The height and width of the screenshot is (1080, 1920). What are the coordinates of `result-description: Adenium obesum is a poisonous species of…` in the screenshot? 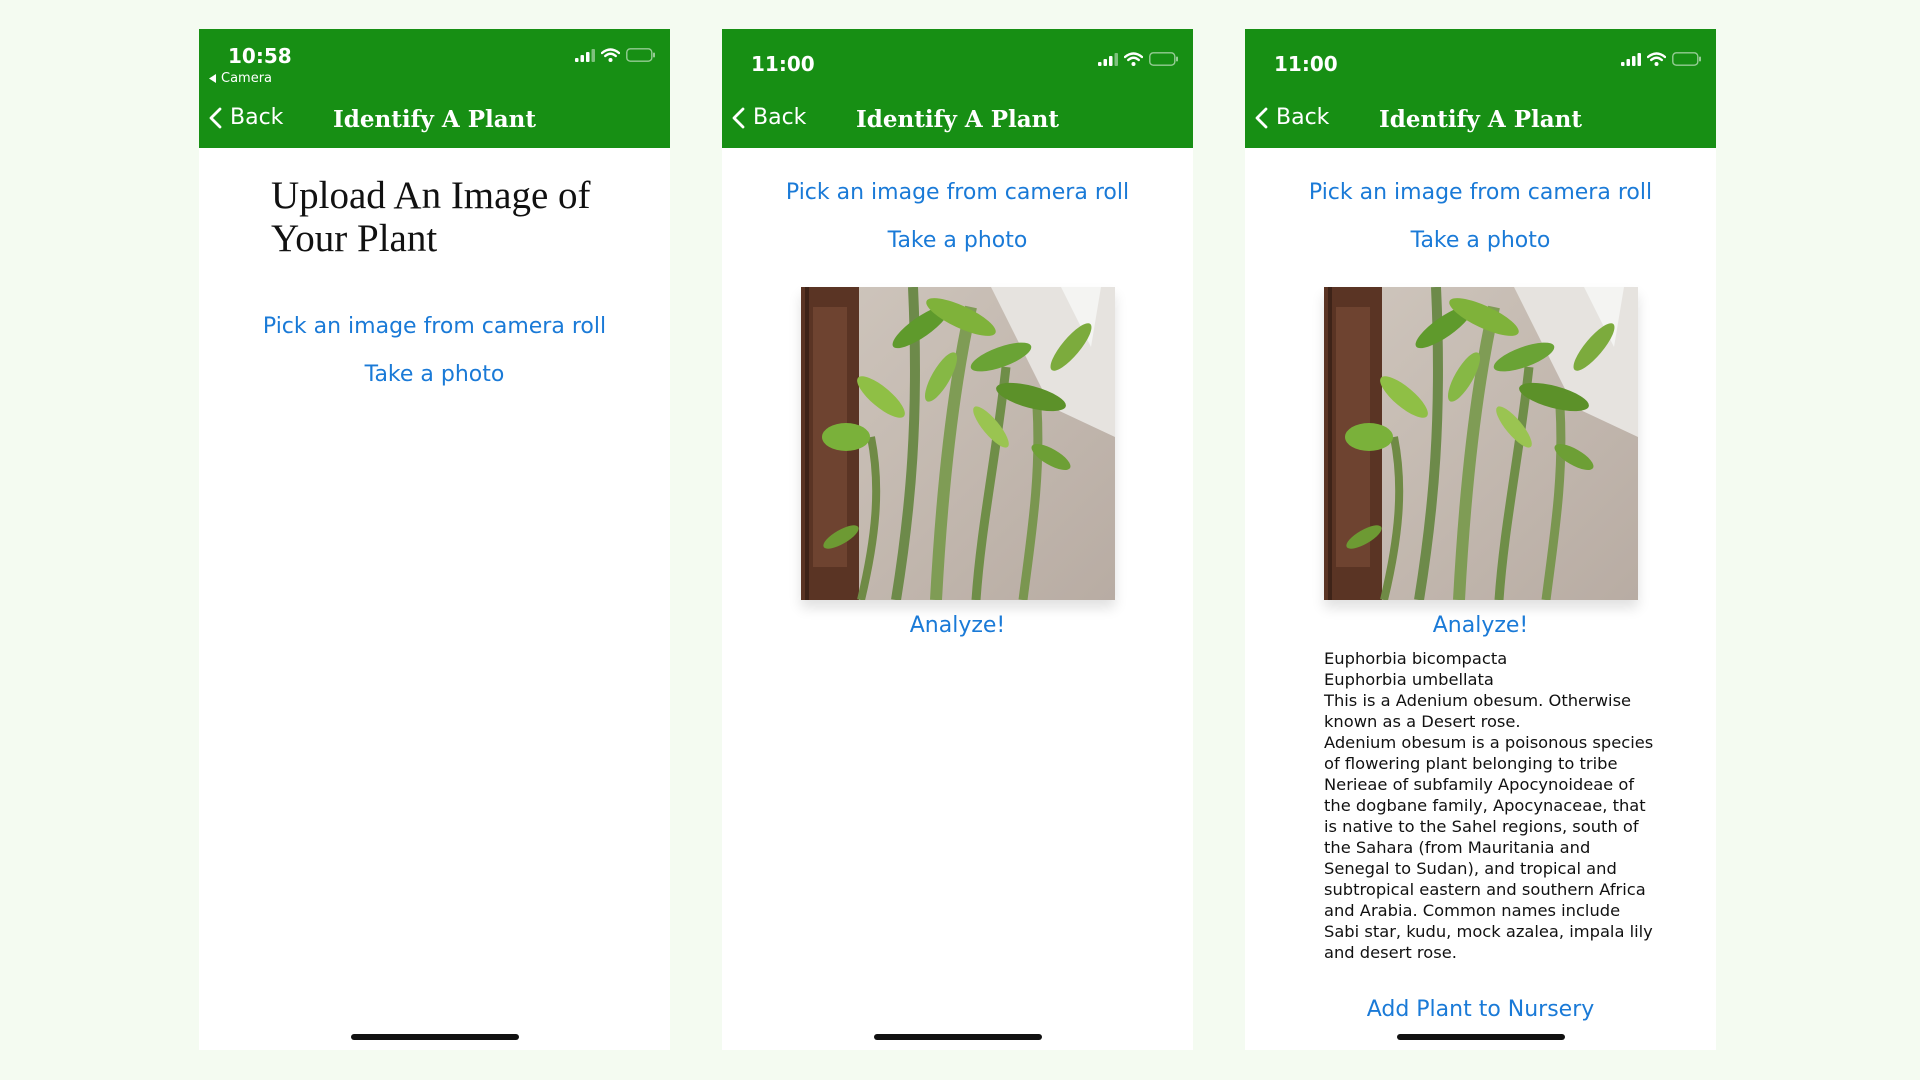 It's located at (1489, 847).